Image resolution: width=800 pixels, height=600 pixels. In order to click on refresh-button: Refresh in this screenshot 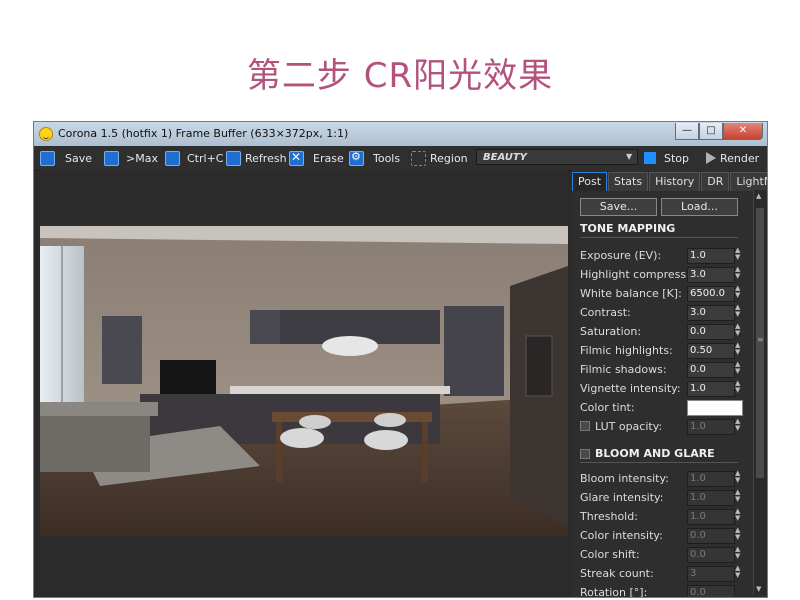, I will do `click(256, 158)`.